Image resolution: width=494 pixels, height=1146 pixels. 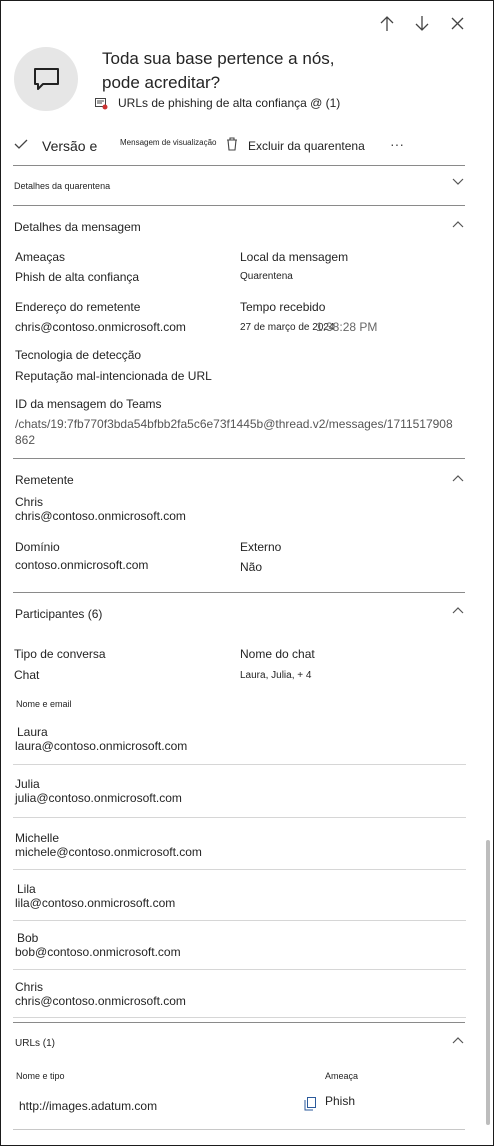 I want to click on sender-section-header: Remetente, so click(x=44, y=480).